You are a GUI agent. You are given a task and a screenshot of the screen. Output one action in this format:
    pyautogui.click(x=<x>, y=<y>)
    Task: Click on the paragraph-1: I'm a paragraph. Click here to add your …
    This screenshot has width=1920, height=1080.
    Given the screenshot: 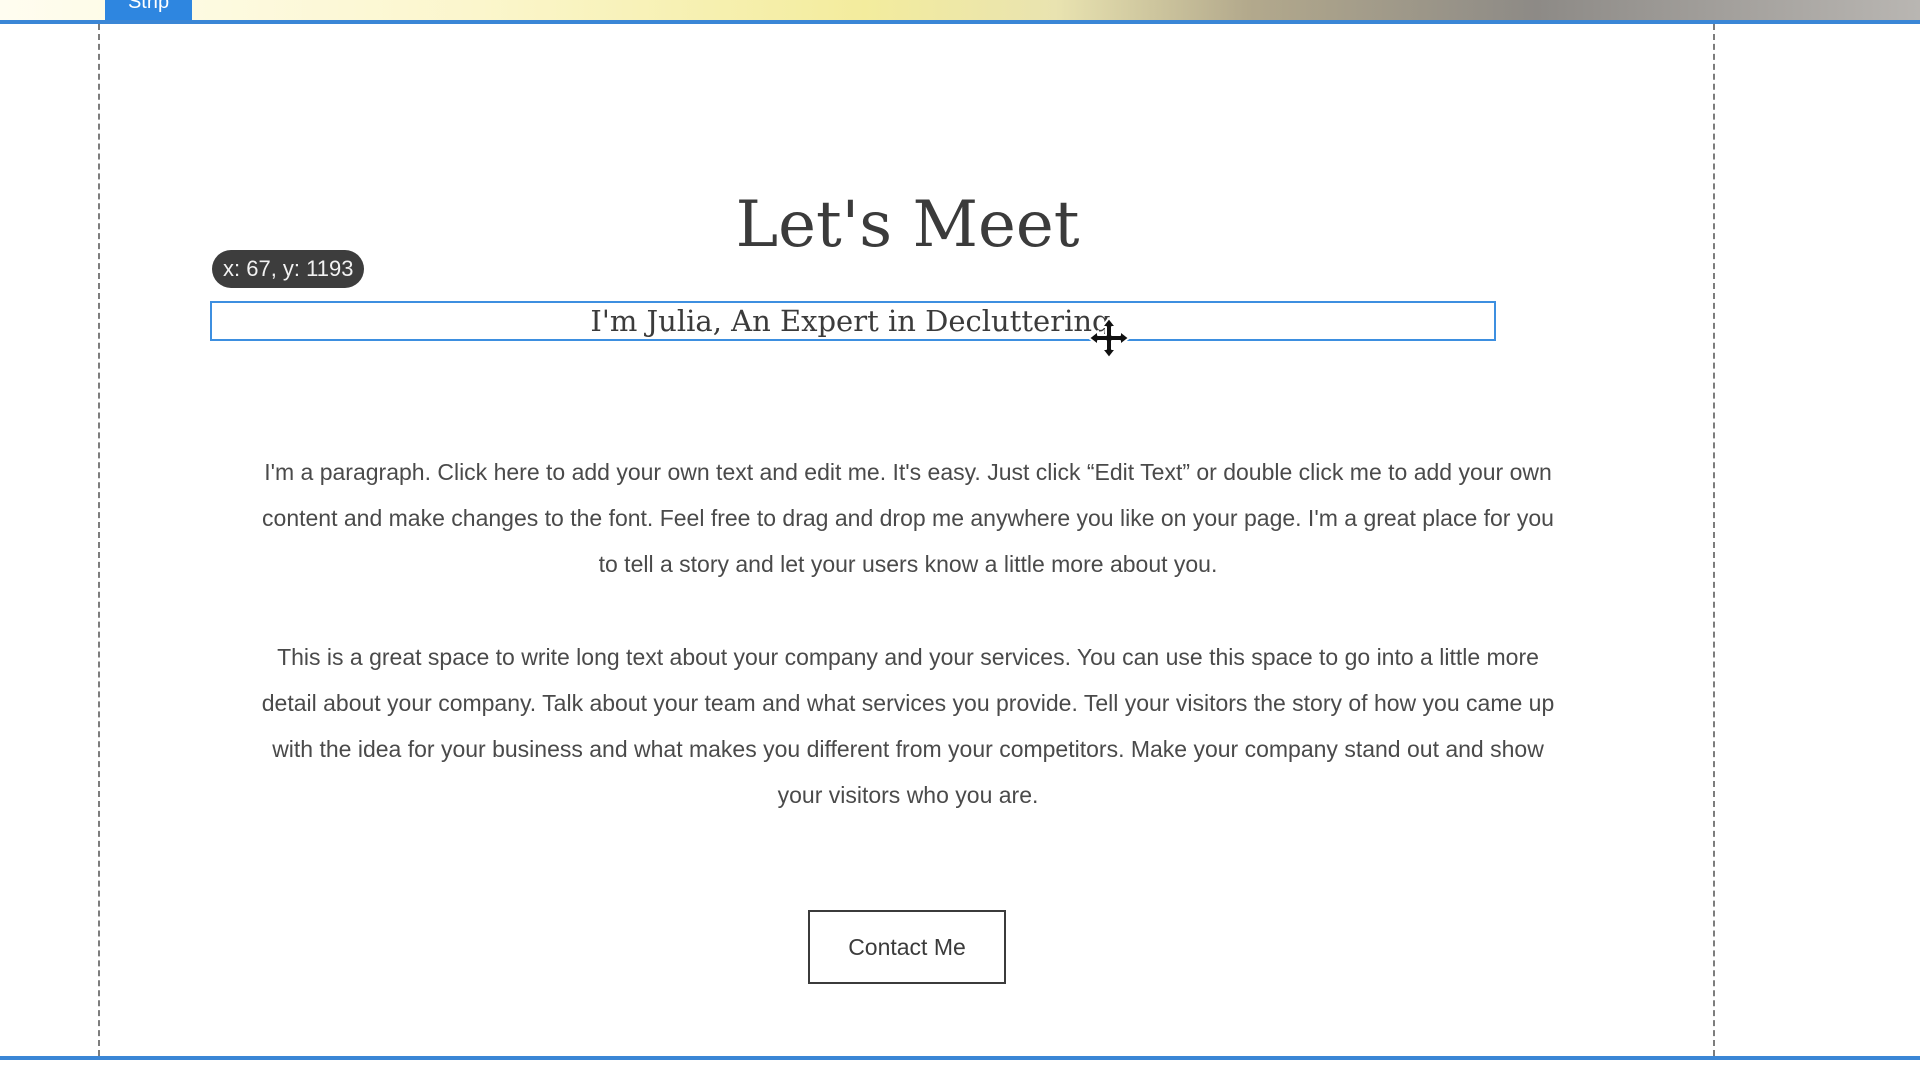 What is the action you would take?
    pyautogui.click(x=908, y=518)
    